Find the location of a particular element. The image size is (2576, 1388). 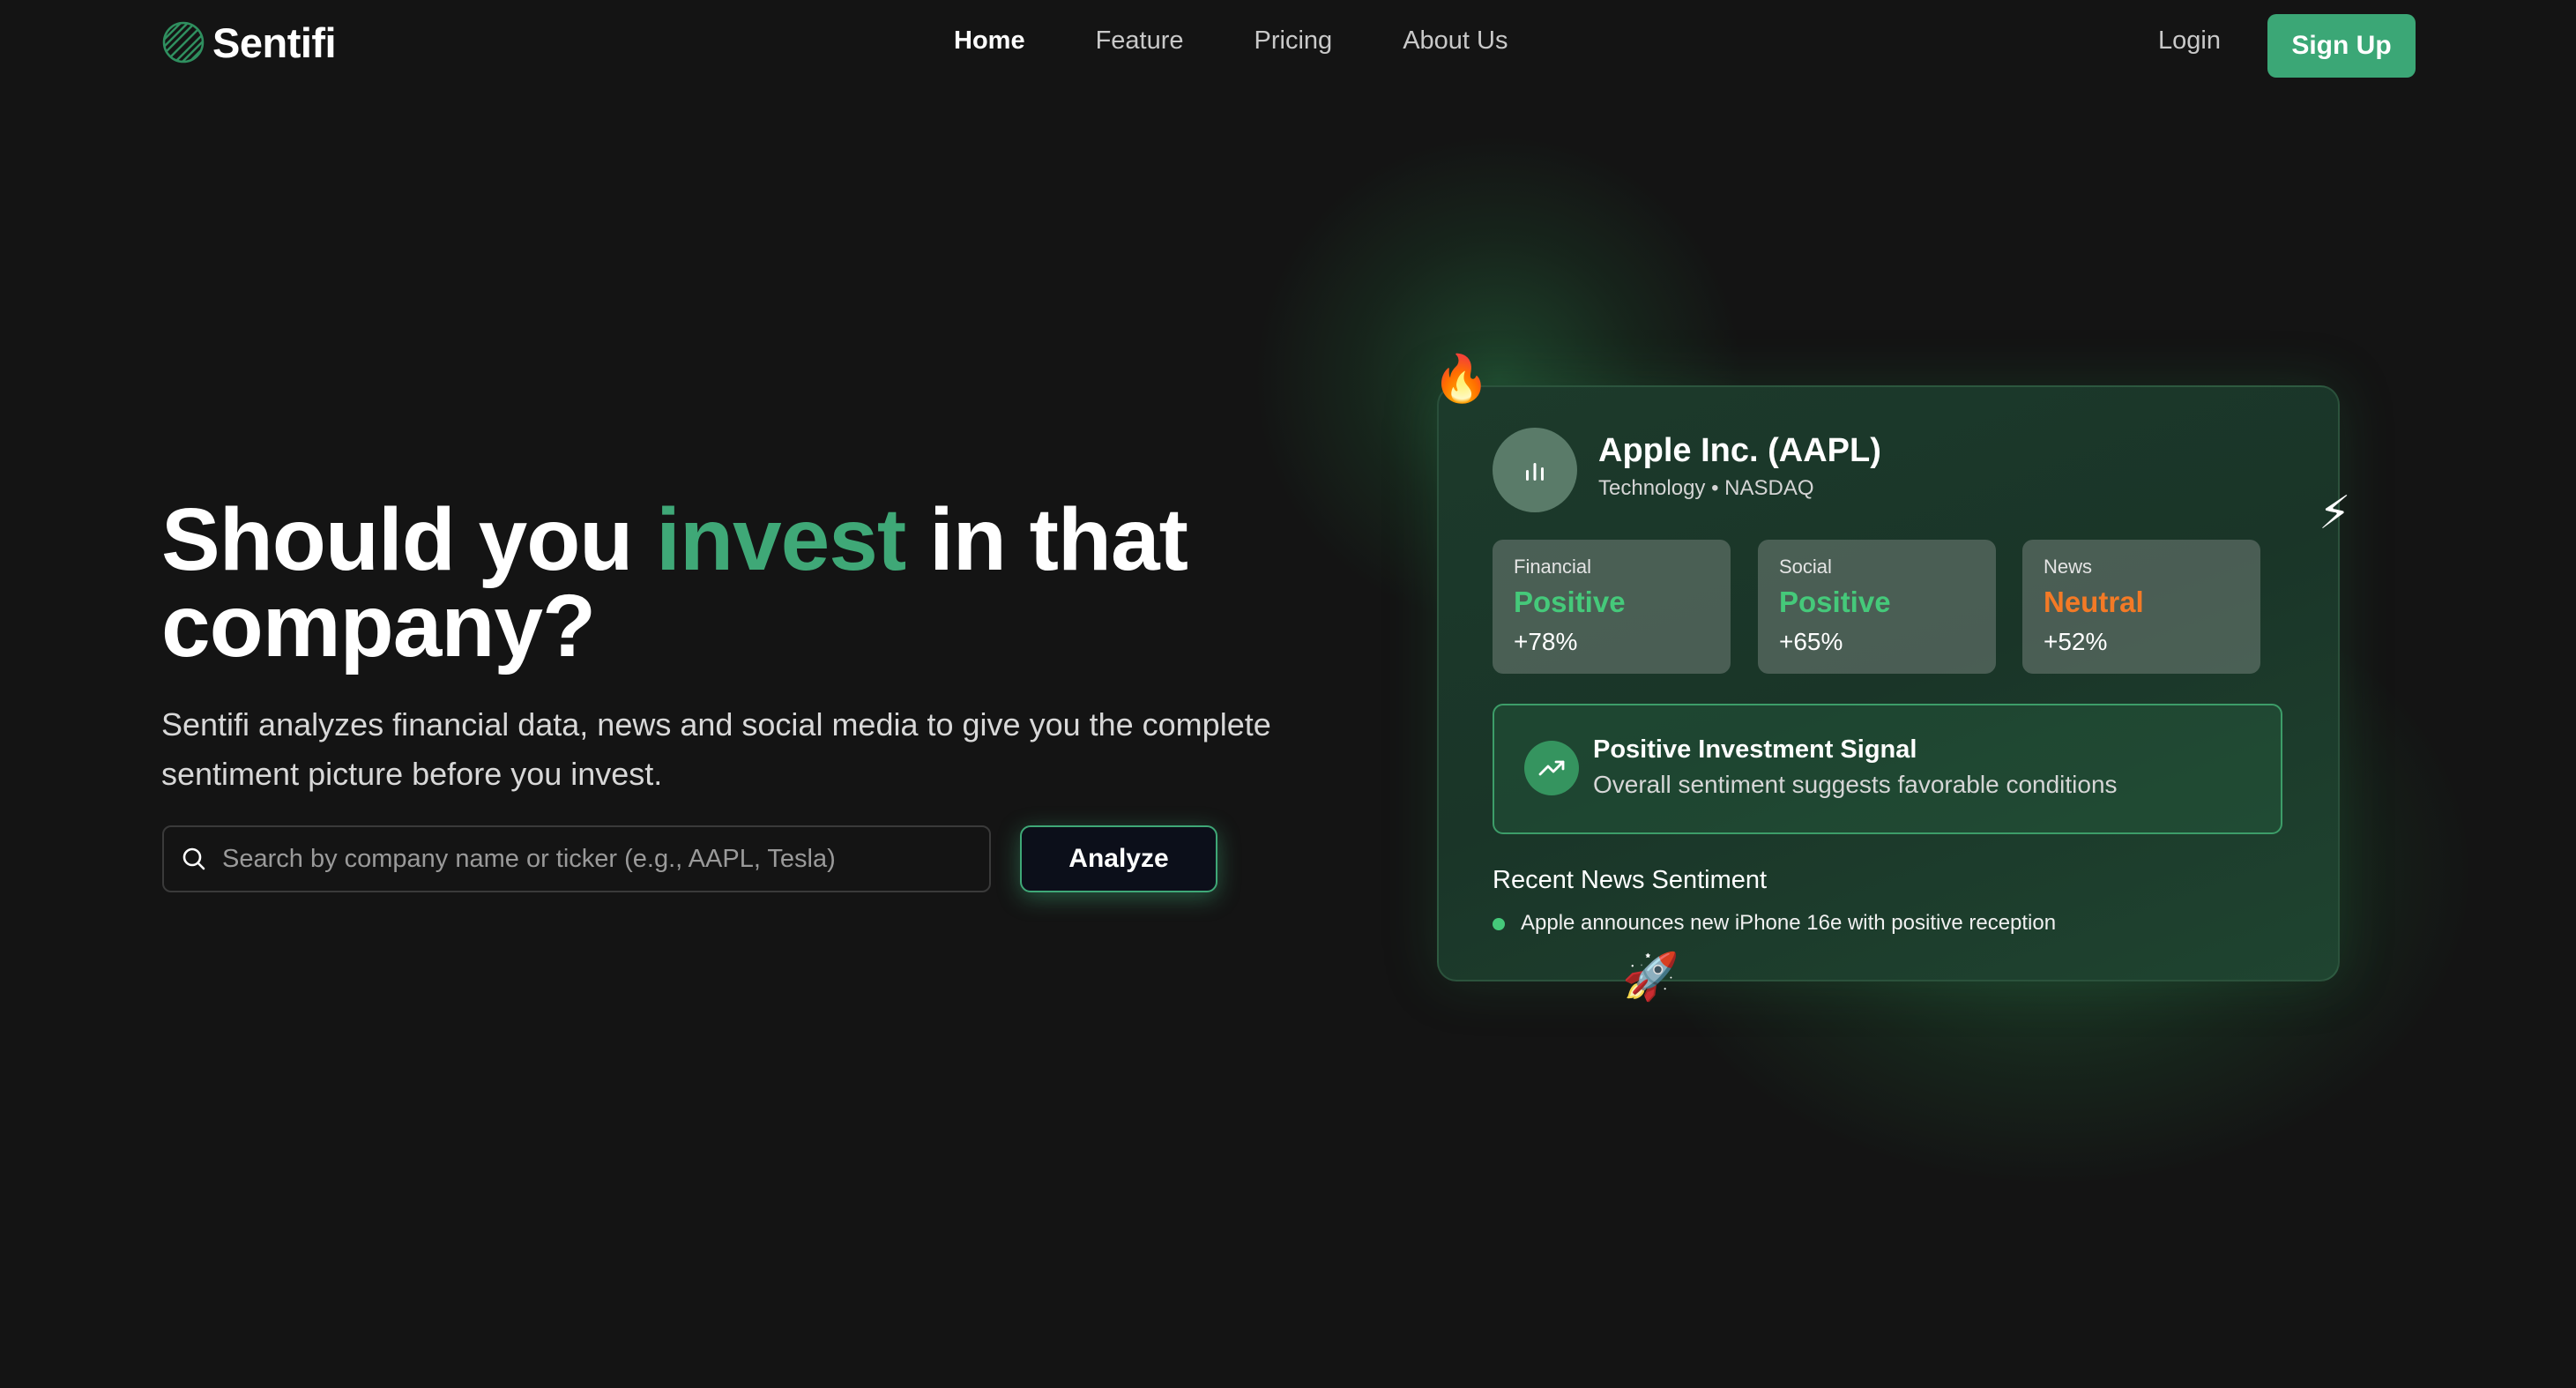

metric-percent: +78% is located at coordinates (1546, 641).